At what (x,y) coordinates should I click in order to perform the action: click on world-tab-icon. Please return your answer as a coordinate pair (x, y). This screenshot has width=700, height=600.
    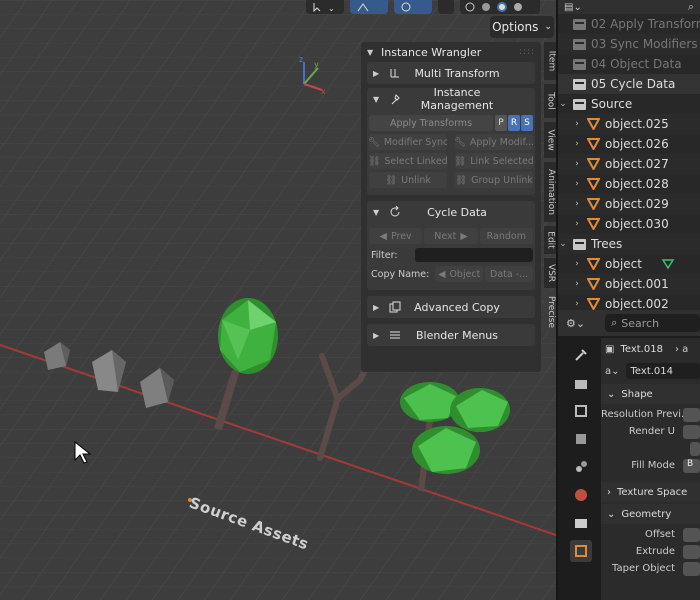
    Looking at the image, I should click on (581, 495).